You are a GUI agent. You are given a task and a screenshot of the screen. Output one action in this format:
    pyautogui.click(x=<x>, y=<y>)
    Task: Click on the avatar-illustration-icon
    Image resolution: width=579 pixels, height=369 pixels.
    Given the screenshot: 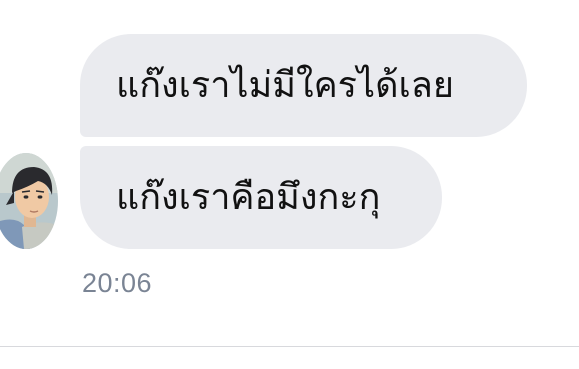 What is the action you would take?
    pyautogui.click(x=29, y=201)
    